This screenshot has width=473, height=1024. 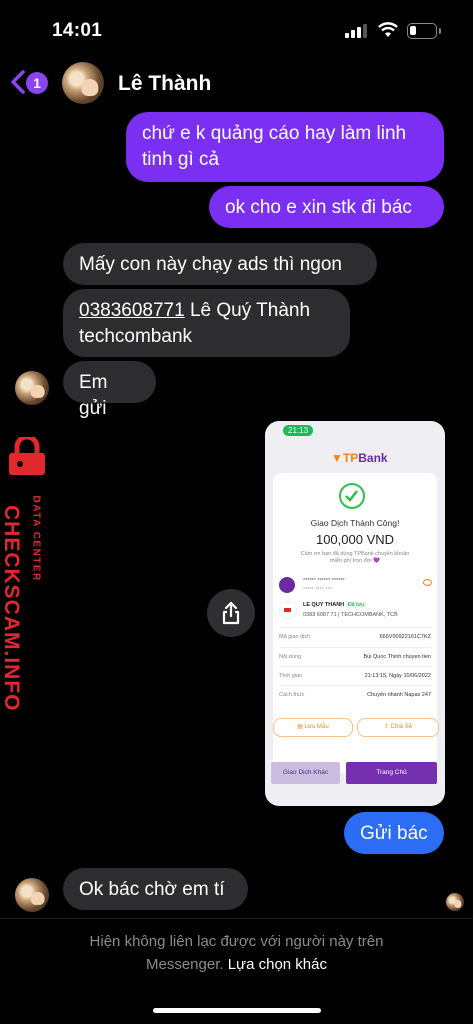 What do you see at coordinates (313, 727) in the screenshot?
I see `save-template-button: ▤ Lưu Mẫu` at bounding box center [313, 727].